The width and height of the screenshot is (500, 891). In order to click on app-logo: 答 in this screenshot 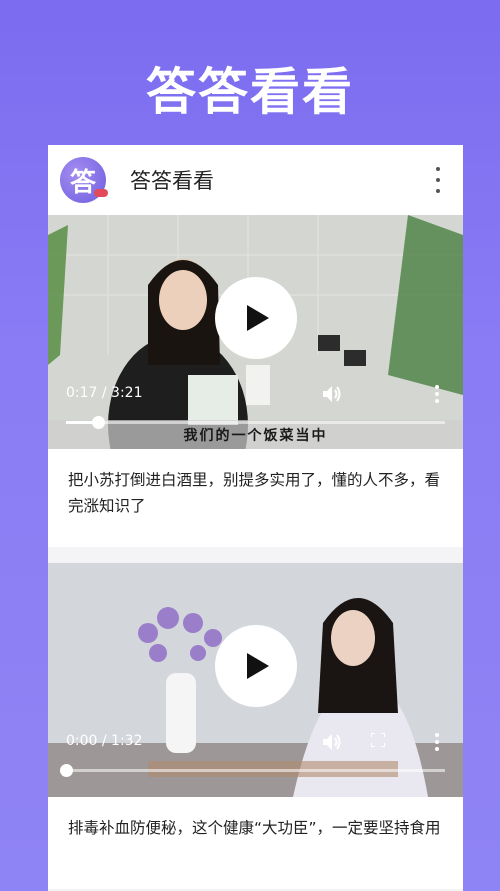, I will do `click(84, 180)`.